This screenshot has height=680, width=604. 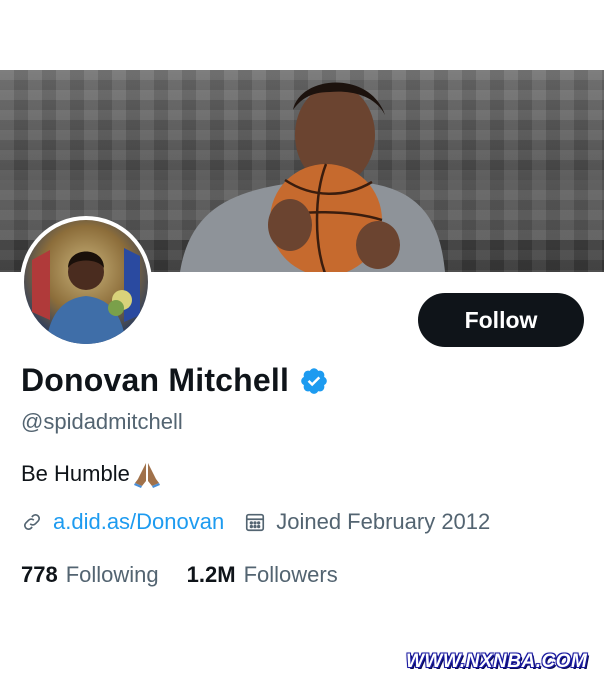 I want to click on following-stat: 778 Following, so click(x=90, y=575).